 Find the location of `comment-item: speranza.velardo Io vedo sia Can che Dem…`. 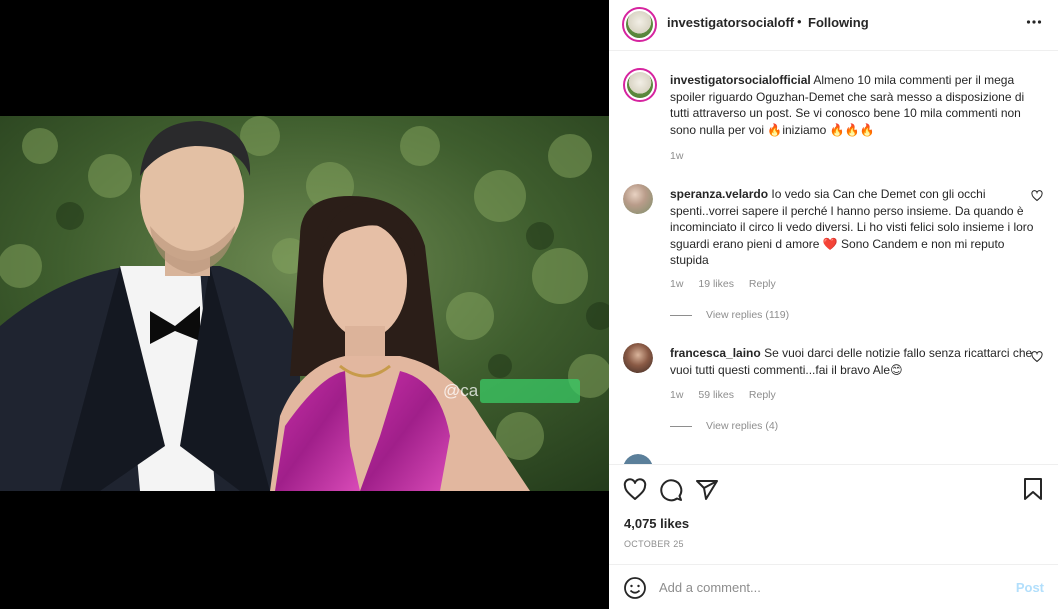

comment-item: speranza.velardo Io vedo sia Can che Dem… is located at coordinates (833, 254).